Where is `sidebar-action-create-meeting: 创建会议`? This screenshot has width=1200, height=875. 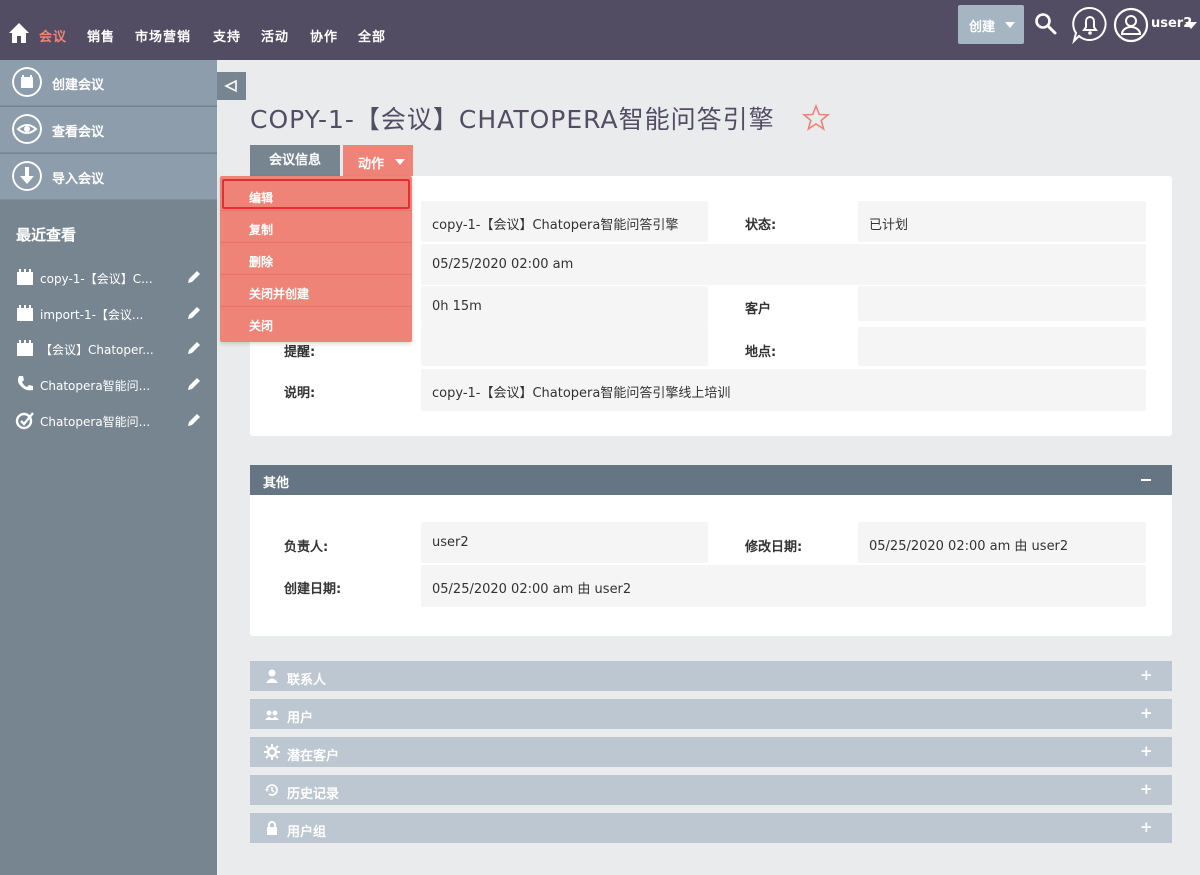 sidebar-action-create-meeting: 创建会议 is located at coordinates (108, 83).